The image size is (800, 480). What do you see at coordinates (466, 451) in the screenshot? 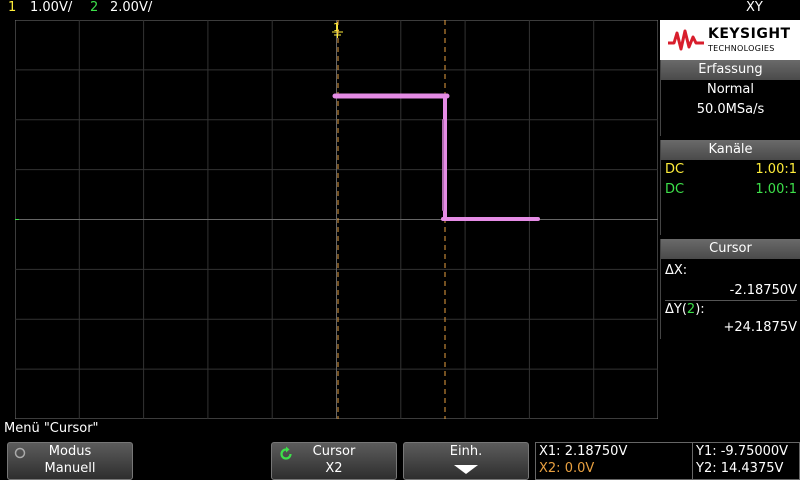
I see `softkey-units-label: Einh.` at bounding box center [466, 451].